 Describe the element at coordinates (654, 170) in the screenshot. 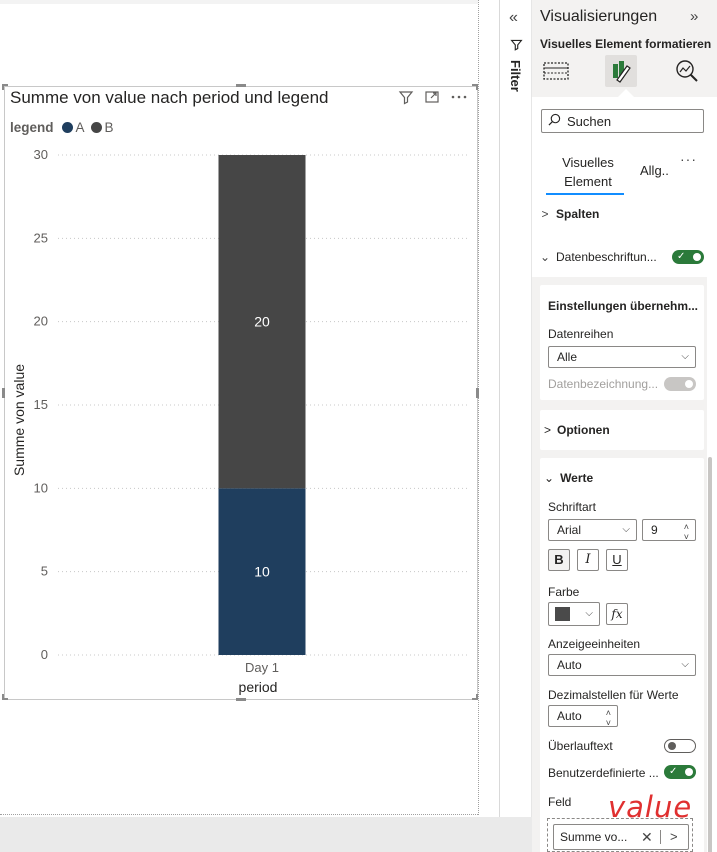

I see `tab-general: Allg..` at that location.